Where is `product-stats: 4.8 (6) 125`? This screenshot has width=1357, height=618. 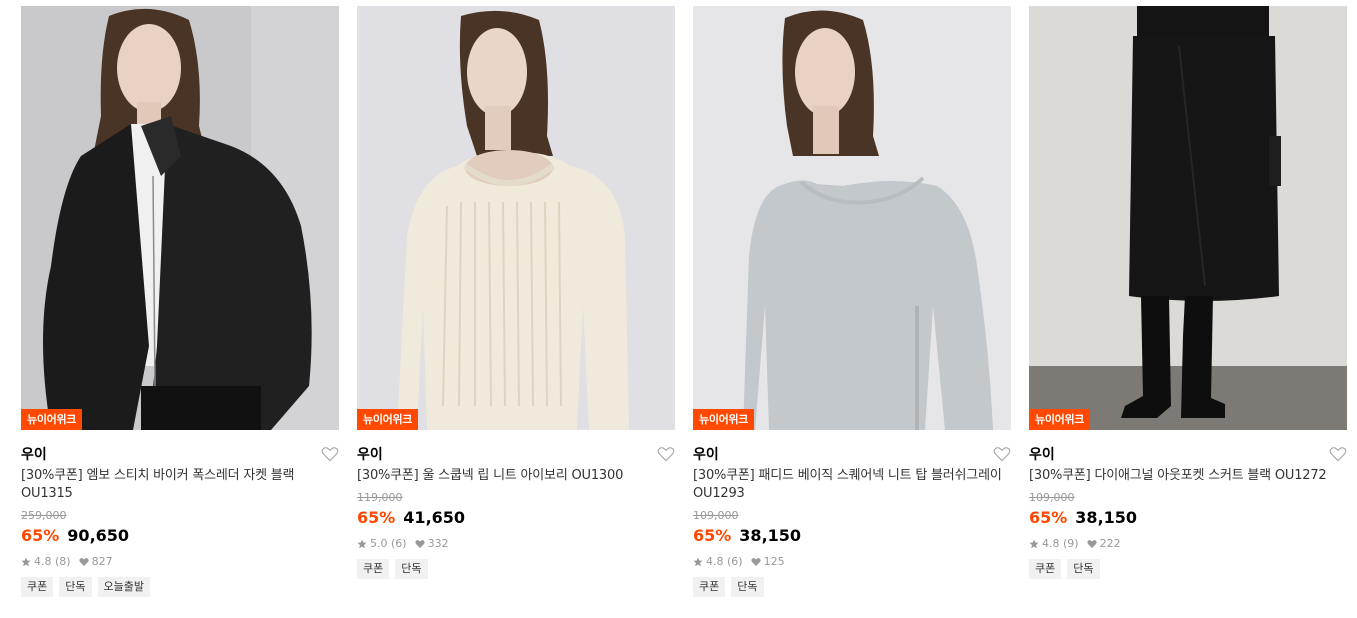 product-stats: 4.8 (6) 125 is located at coordinates (852, 561).